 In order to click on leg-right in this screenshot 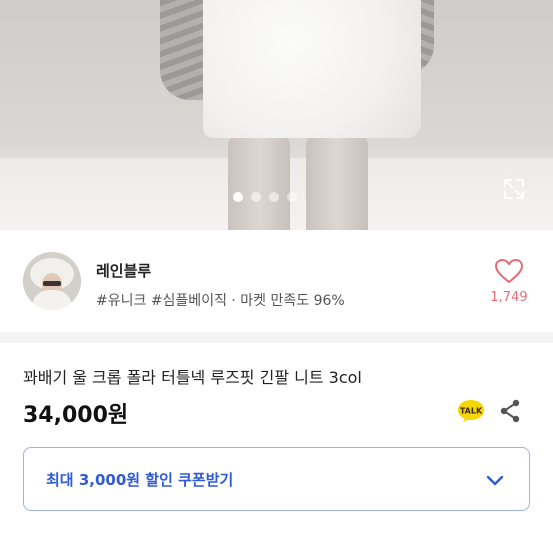, I will do `click(337, 182)`.